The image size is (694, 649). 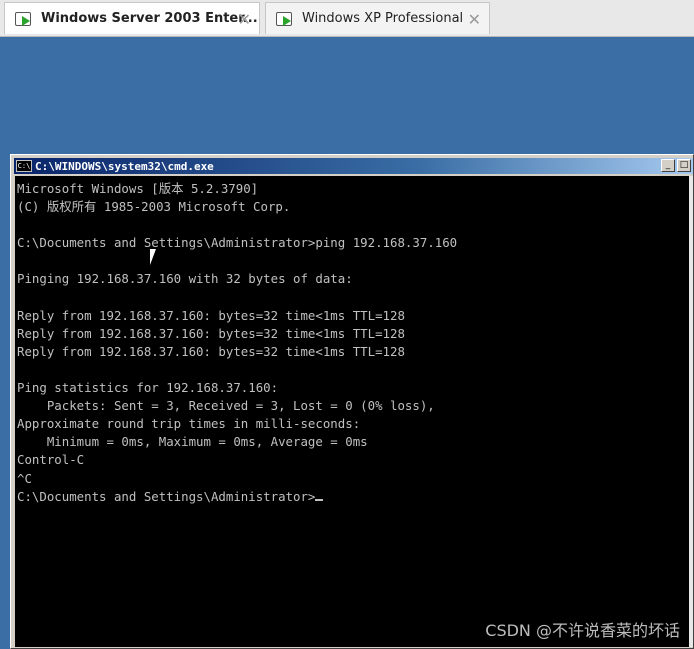 What do you see at coordinates (24, 166) in the screenshot?
I see `cmd-icon: C:\` at bounding box center [24, 166].